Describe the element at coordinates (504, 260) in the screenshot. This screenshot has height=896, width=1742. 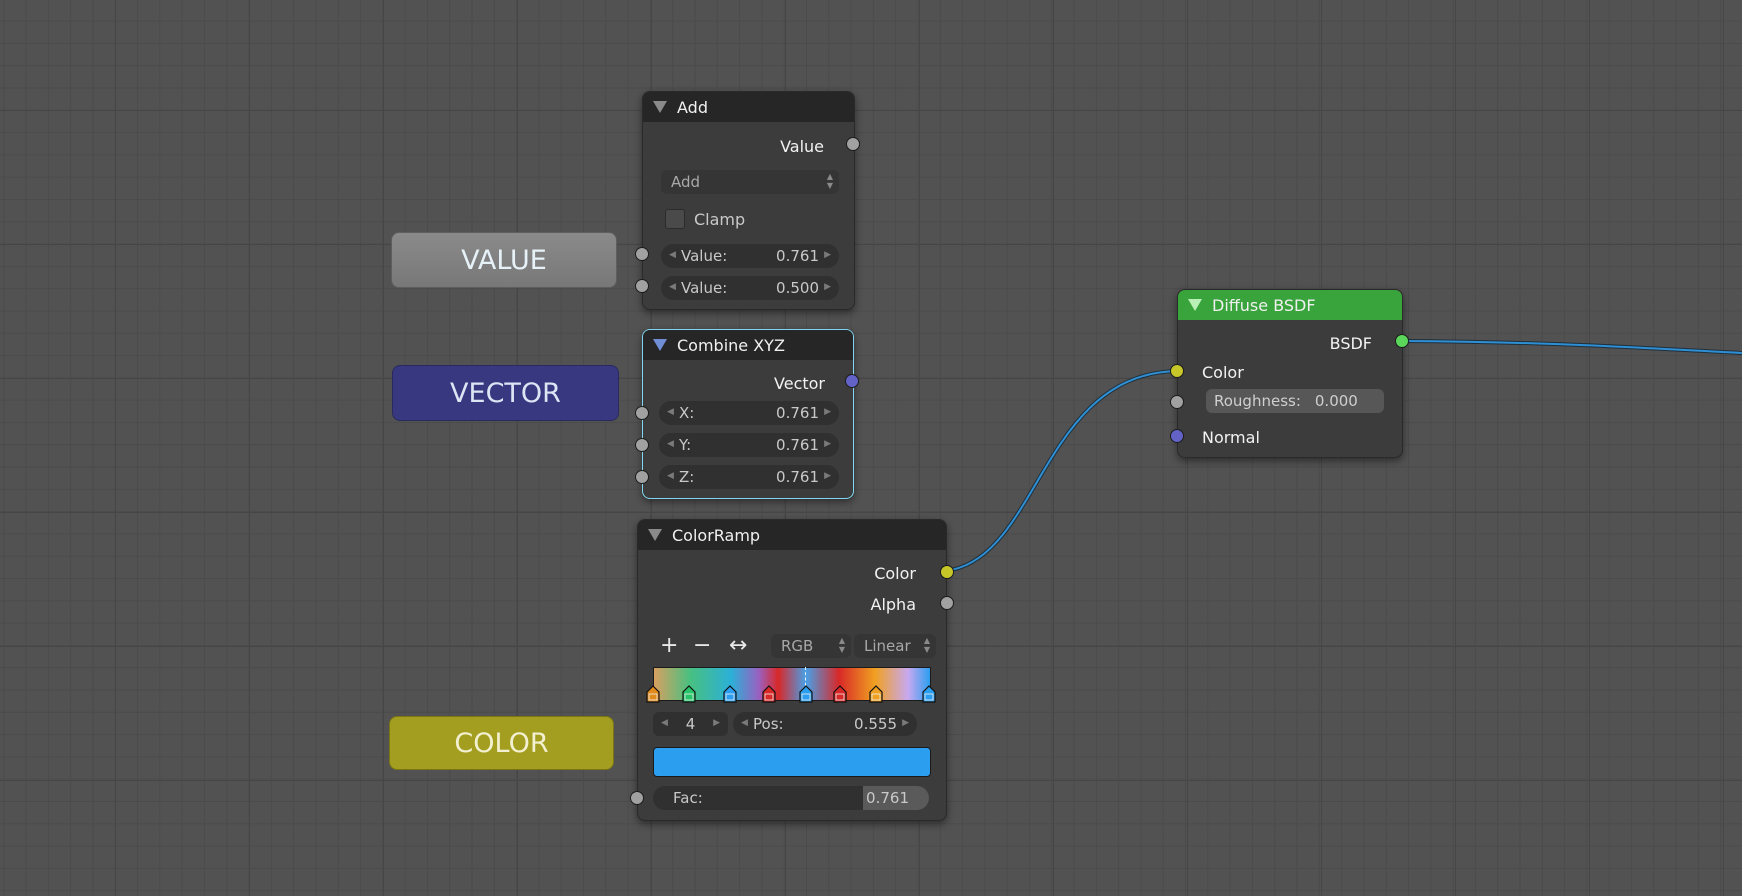
I see `value-frame-label: VALUE` at that location.